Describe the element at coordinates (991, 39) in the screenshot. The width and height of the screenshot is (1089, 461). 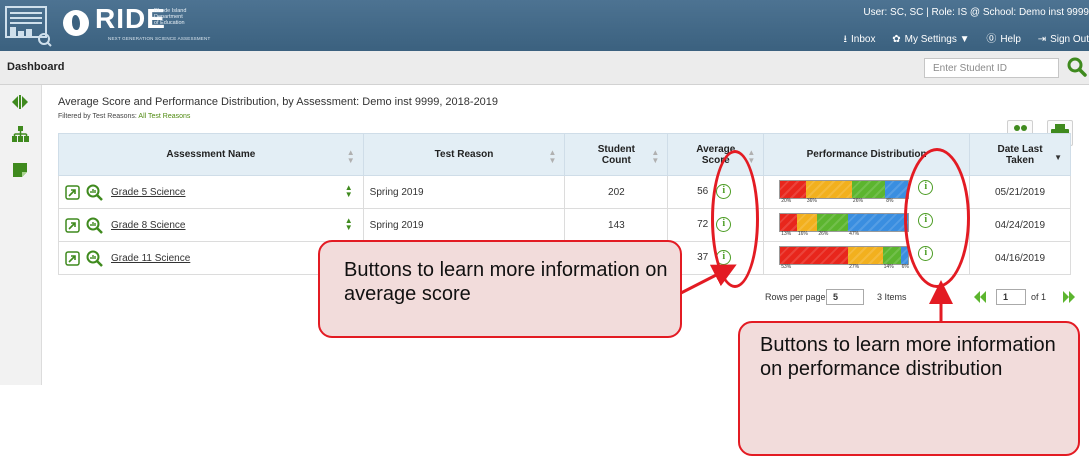
I see `help-icon: ⓪` at that location.